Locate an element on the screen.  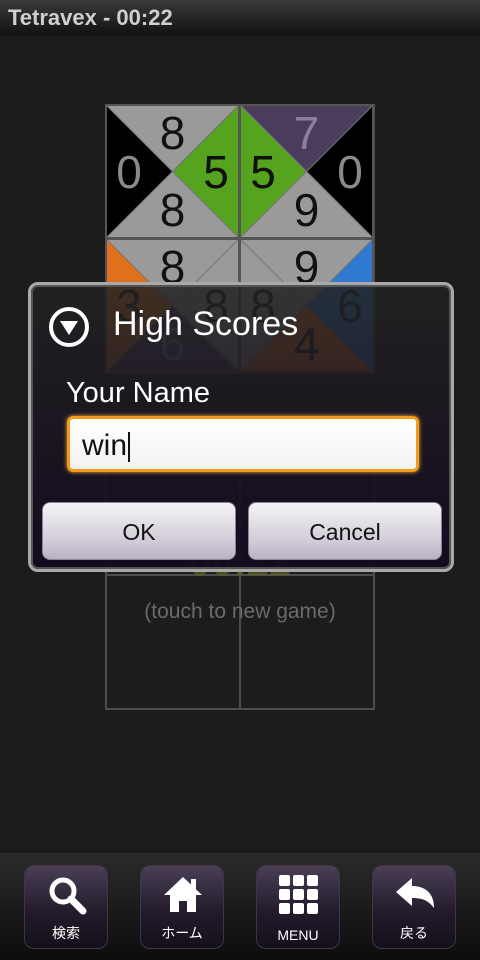
tile-number-left: 5 is located at coordinates (263, 171).